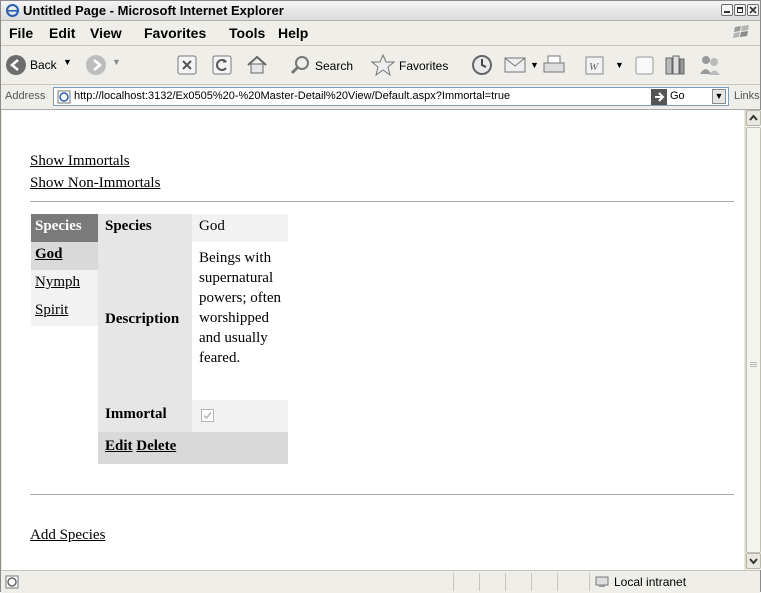  What do you see at coordinates (12, 10) in the screenshot?
I see `ie-logo-icon` at bounding box center [12, 10].